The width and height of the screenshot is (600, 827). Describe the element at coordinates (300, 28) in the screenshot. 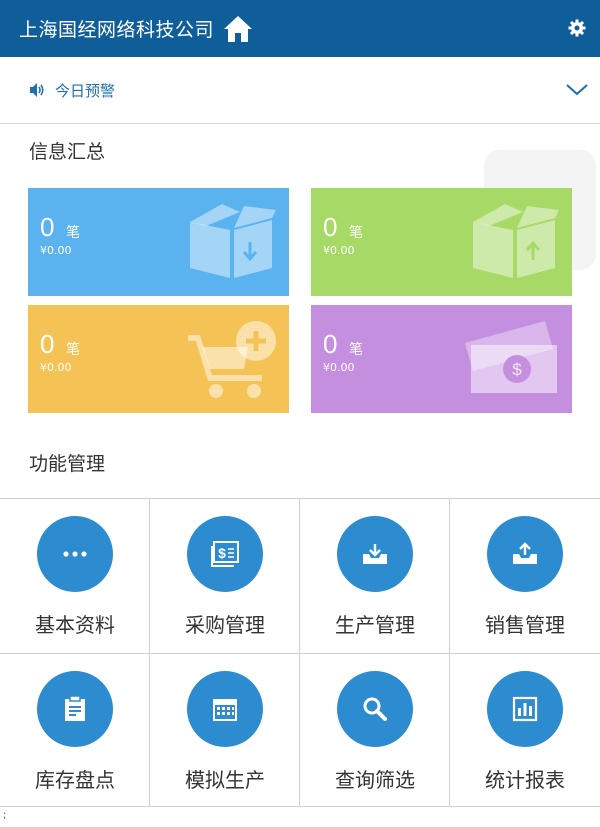

I see `app-header: 上海国经网络科技公司` at that location.